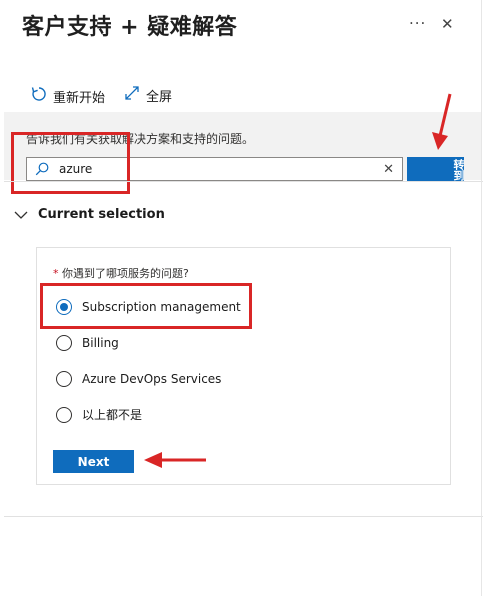 This screenshot has width=487, height=596. Describe the element at coordinates (442, 121) in the screenshot. I see `annotation-arrow-down` at that location.